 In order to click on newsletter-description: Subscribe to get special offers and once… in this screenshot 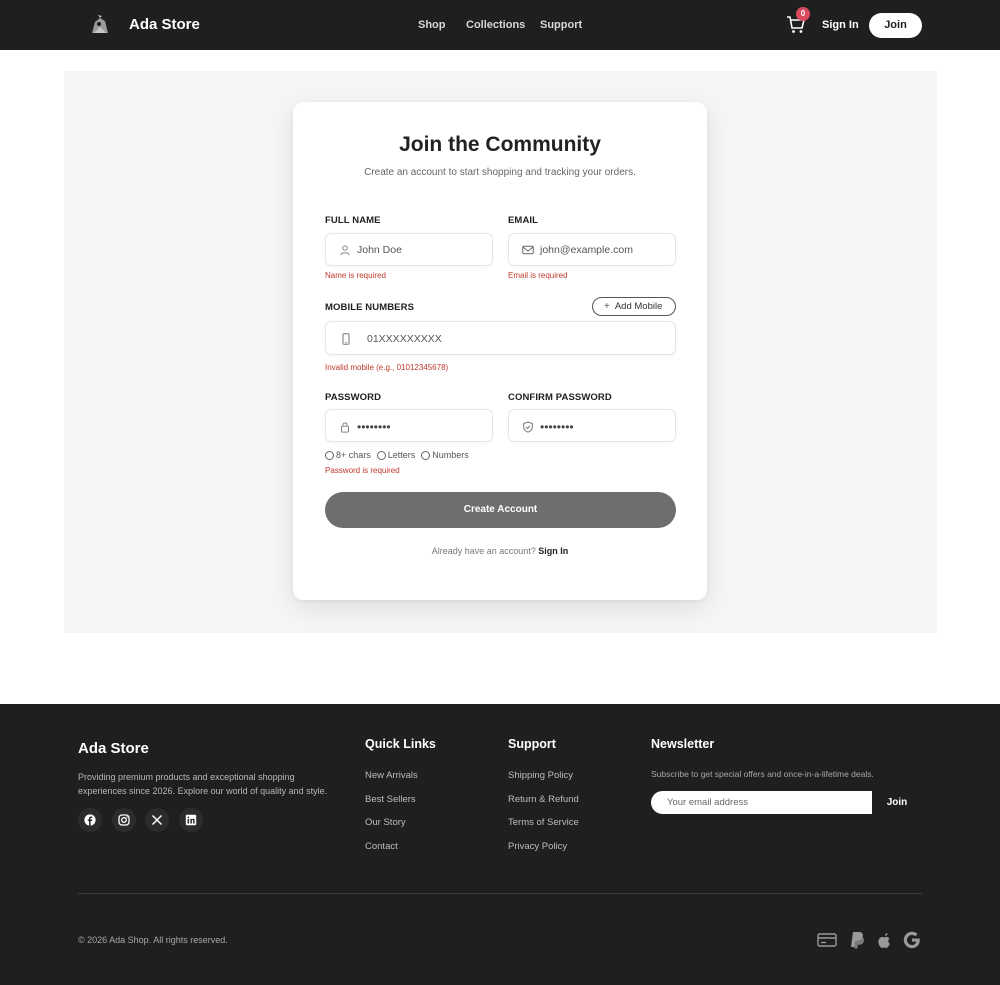, I will do `click(762, 774)`.